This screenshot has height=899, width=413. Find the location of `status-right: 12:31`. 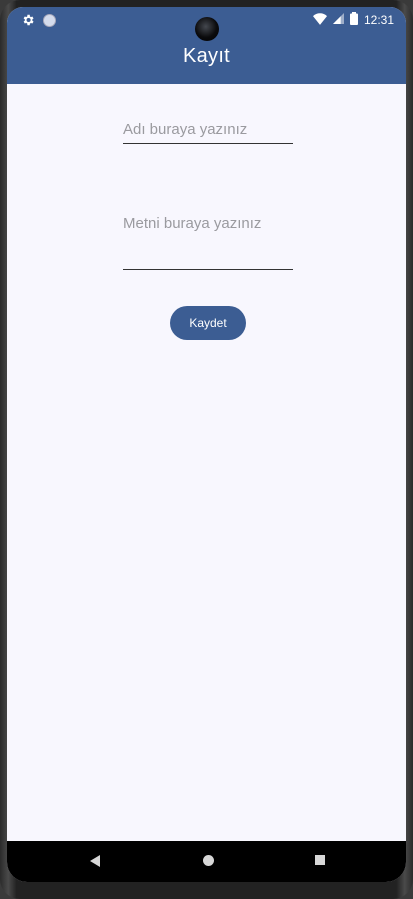

status-right: 12:31 is located at coordinates (353, 20).